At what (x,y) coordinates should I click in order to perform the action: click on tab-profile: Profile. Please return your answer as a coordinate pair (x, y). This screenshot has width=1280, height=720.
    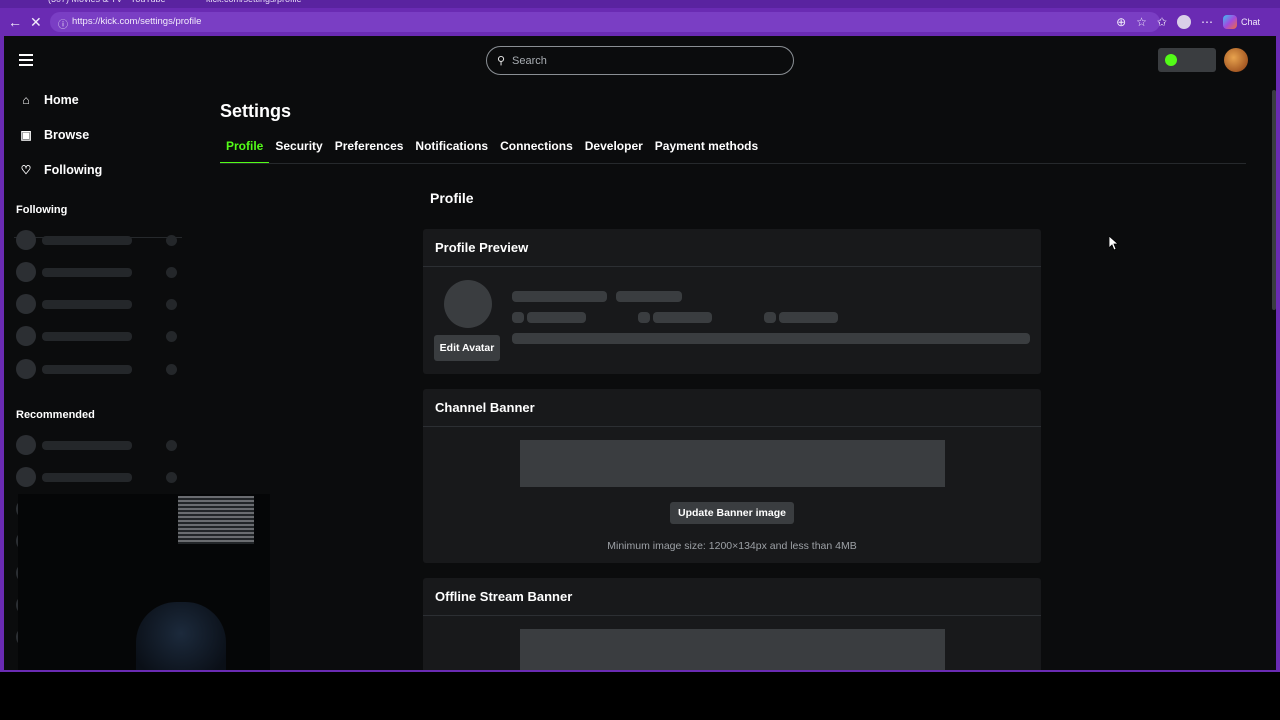
    Looking at the image, I should click on (245, 150).